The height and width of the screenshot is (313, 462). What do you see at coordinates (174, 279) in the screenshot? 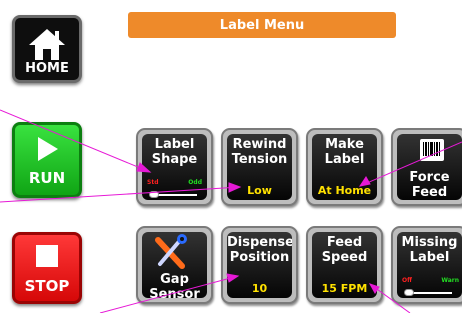
I see `tile-label-line1: Gap` at bounding box center [174, 279].